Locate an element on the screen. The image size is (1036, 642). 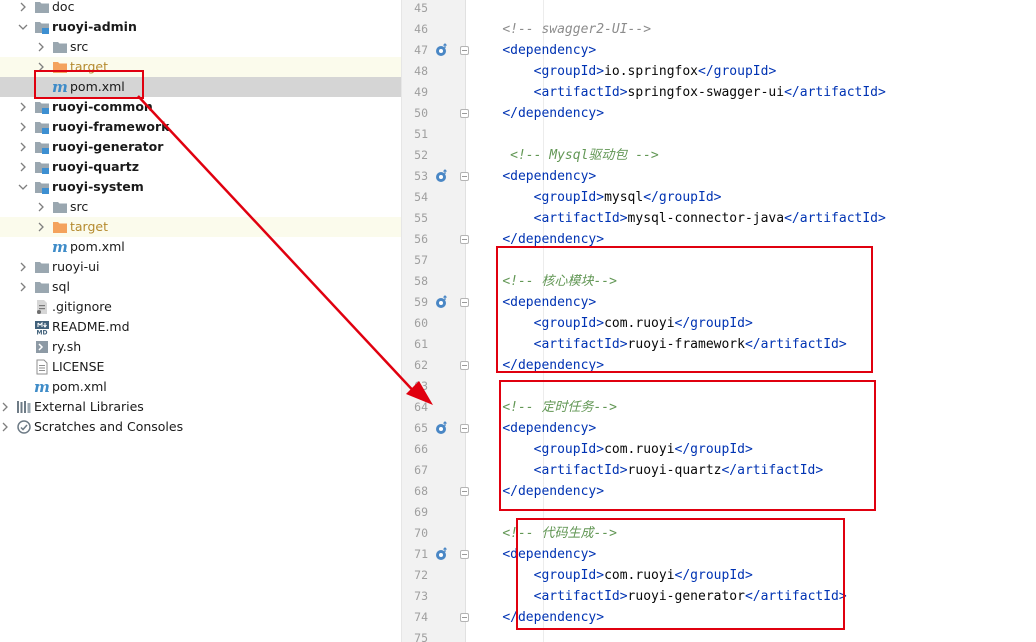
tree-item: ruoyi-system is located at coordinates (200, 187).